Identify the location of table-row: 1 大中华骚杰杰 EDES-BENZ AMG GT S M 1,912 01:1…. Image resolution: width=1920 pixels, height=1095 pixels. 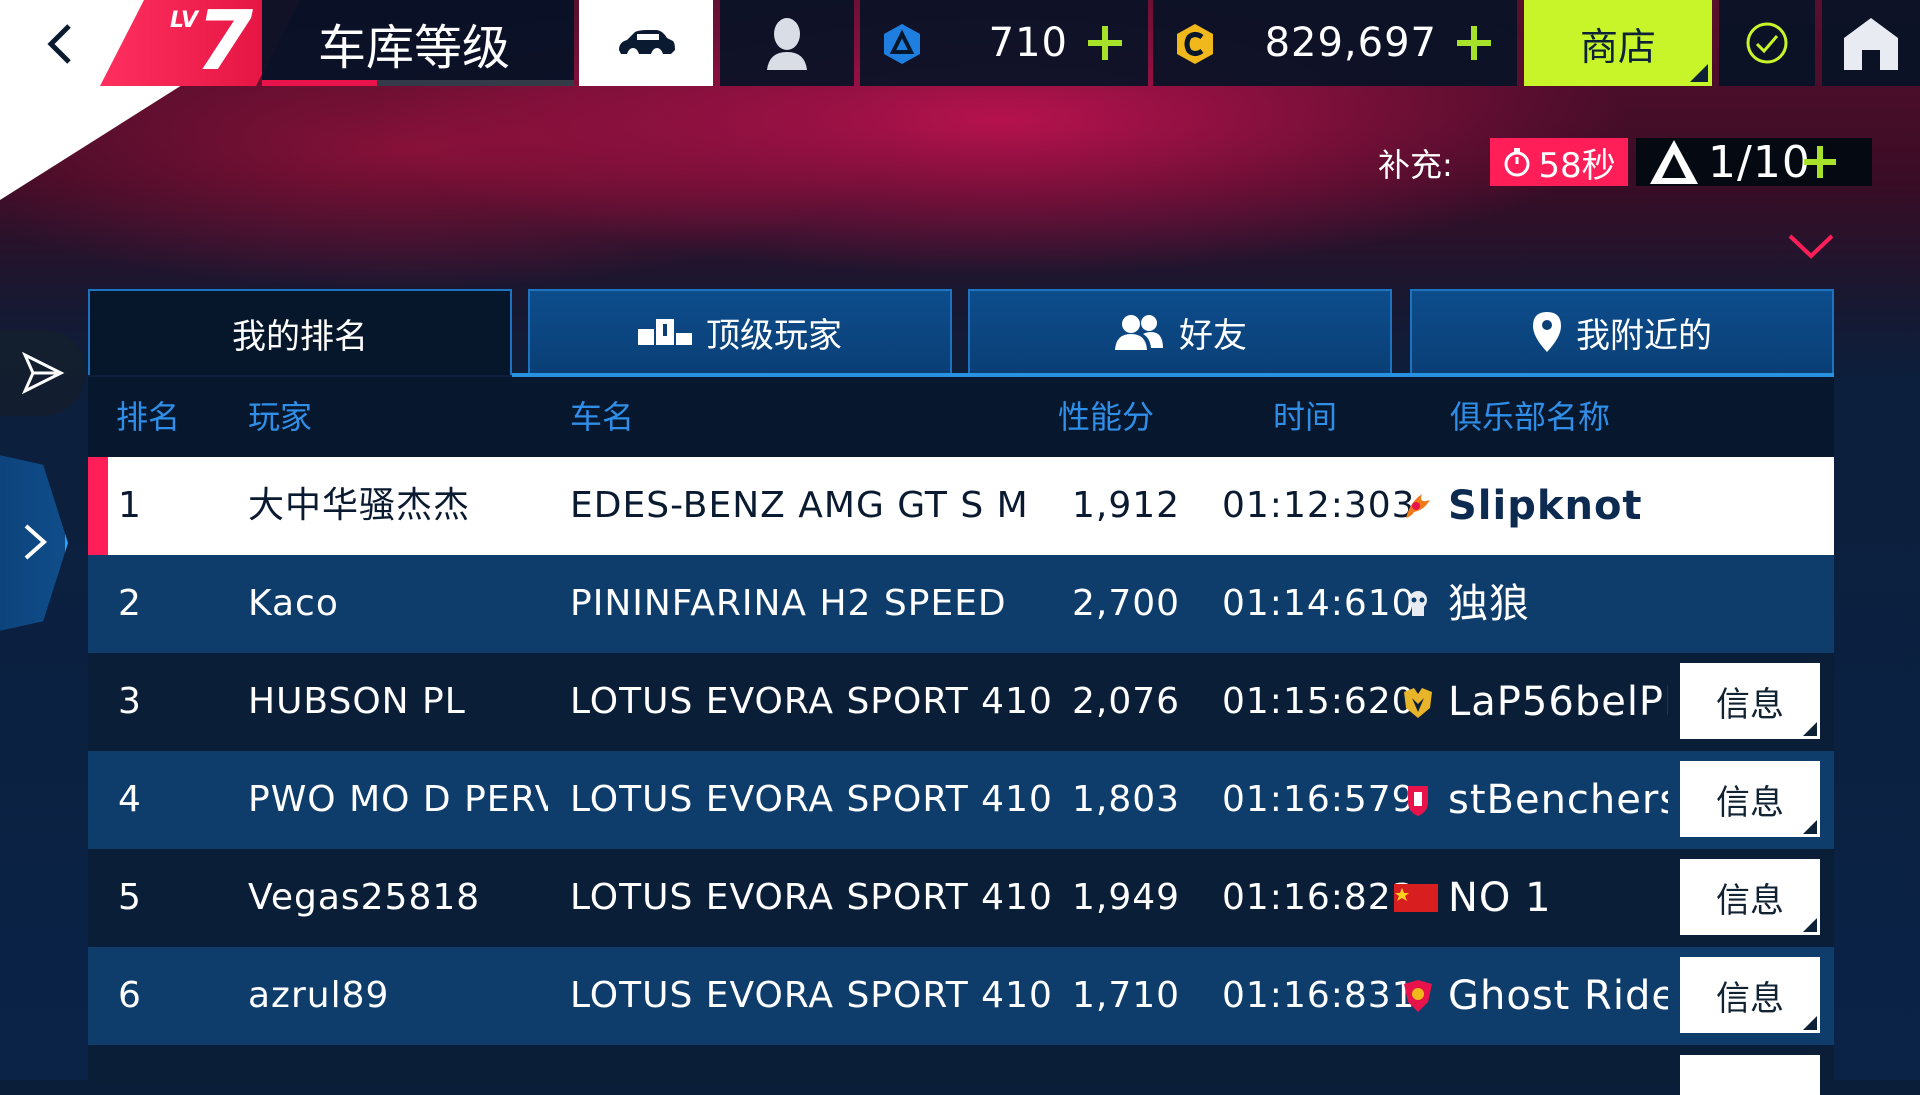
(961, 506).